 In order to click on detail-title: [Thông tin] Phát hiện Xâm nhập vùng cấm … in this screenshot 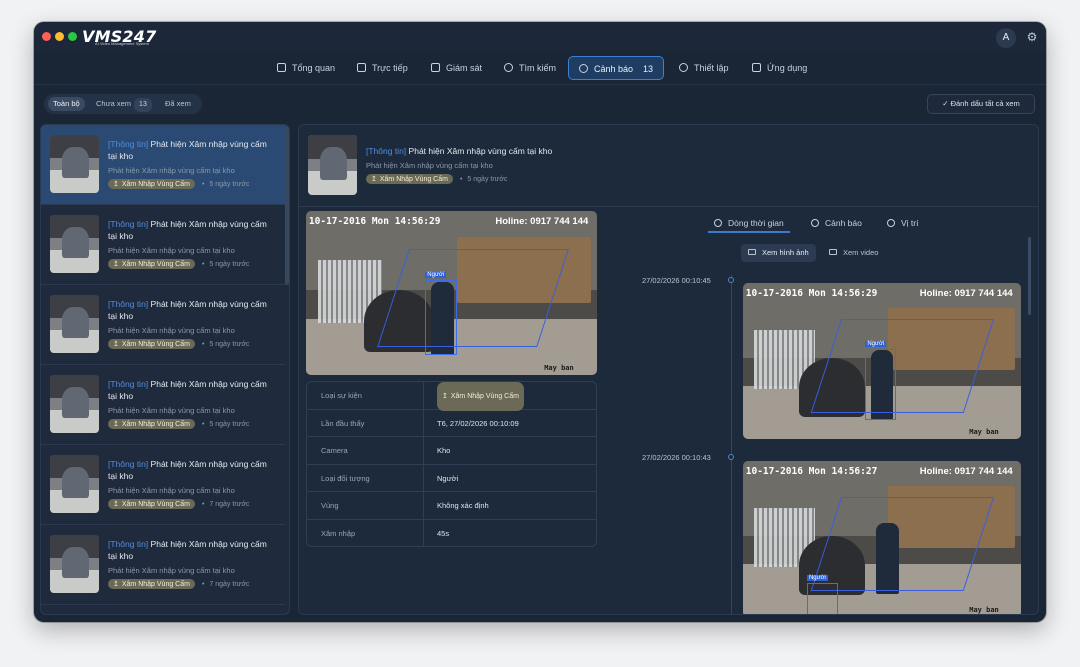, I will do `click(459, 151)`.